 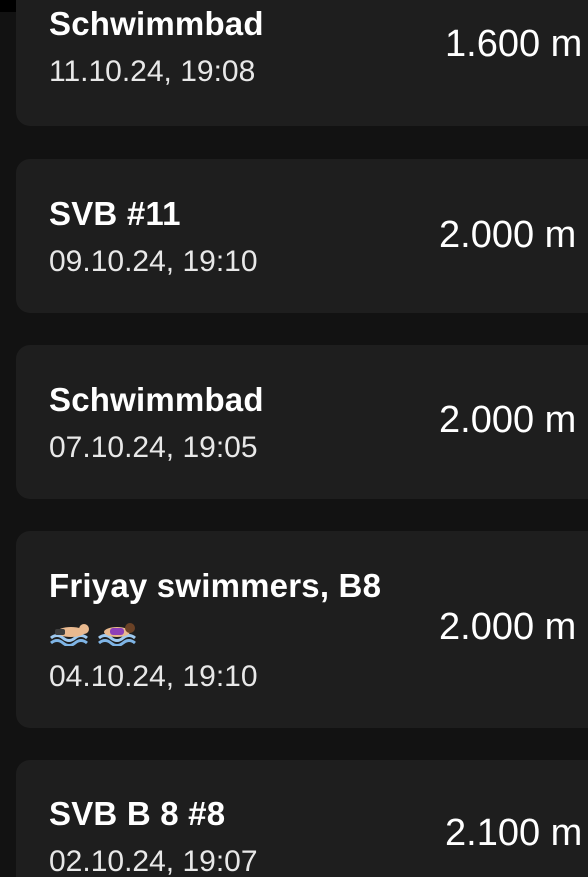 I want to click on workout-distance: 1.600 m, so click(x=514, y=44).